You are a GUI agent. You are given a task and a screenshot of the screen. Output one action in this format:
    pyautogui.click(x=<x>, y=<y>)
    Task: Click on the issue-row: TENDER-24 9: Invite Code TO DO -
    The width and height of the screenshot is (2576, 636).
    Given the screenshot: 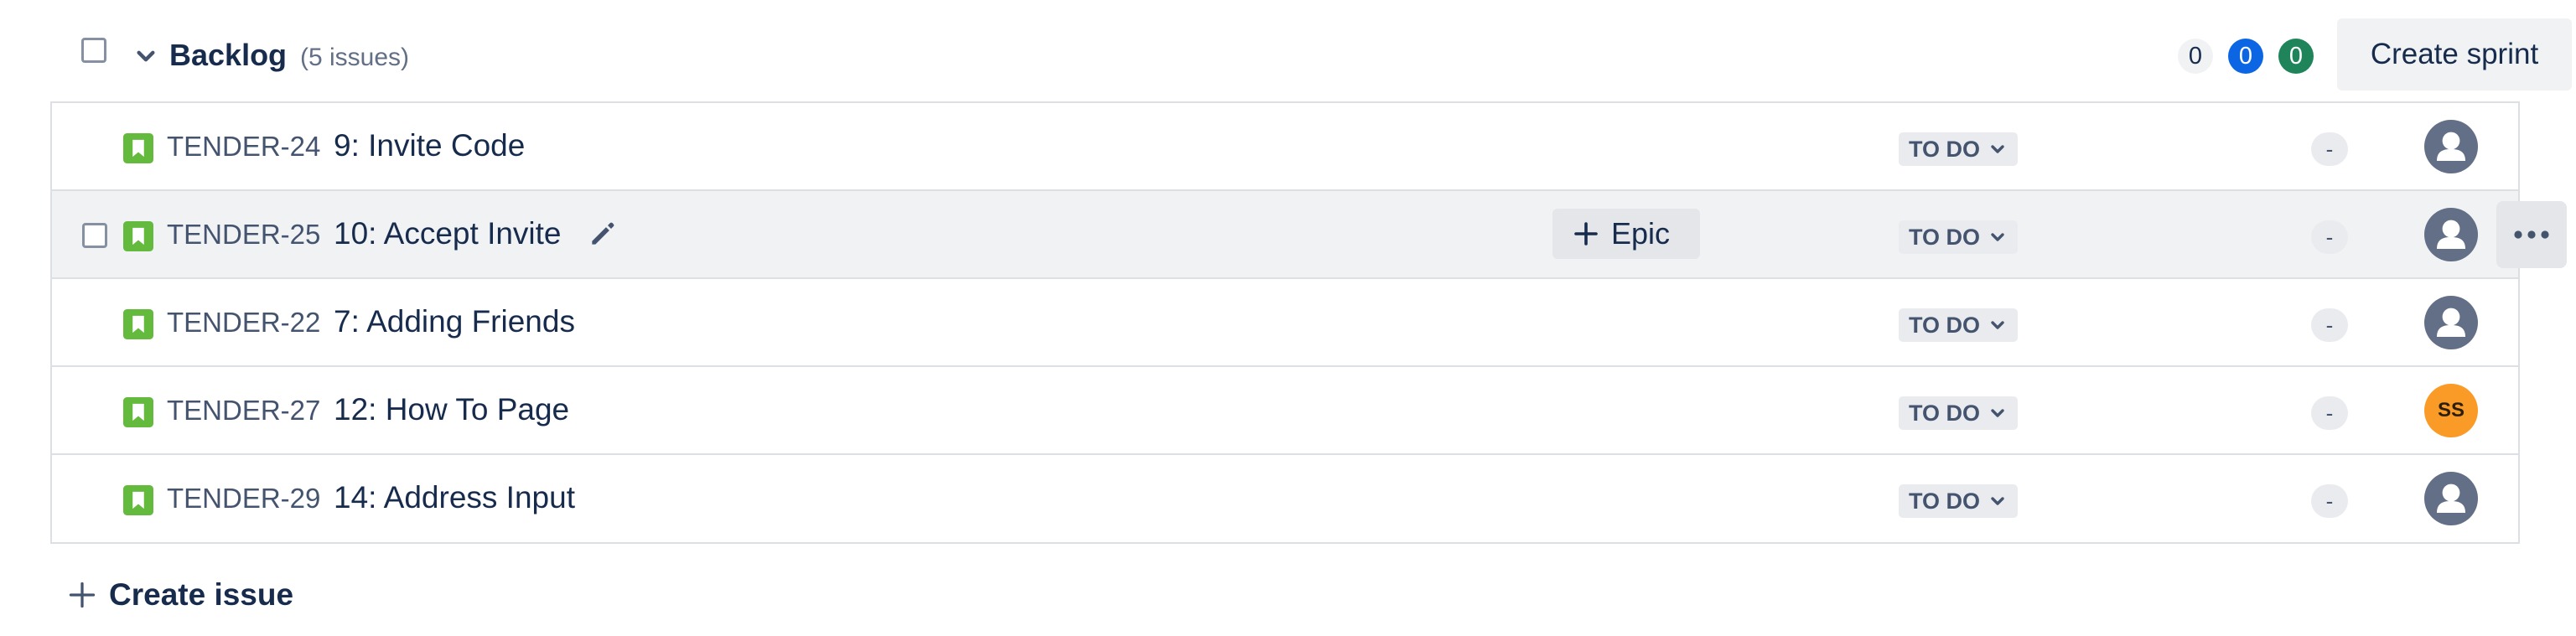 What is the action you would take?
    pyautogui.click(x=1285, y=147)
    